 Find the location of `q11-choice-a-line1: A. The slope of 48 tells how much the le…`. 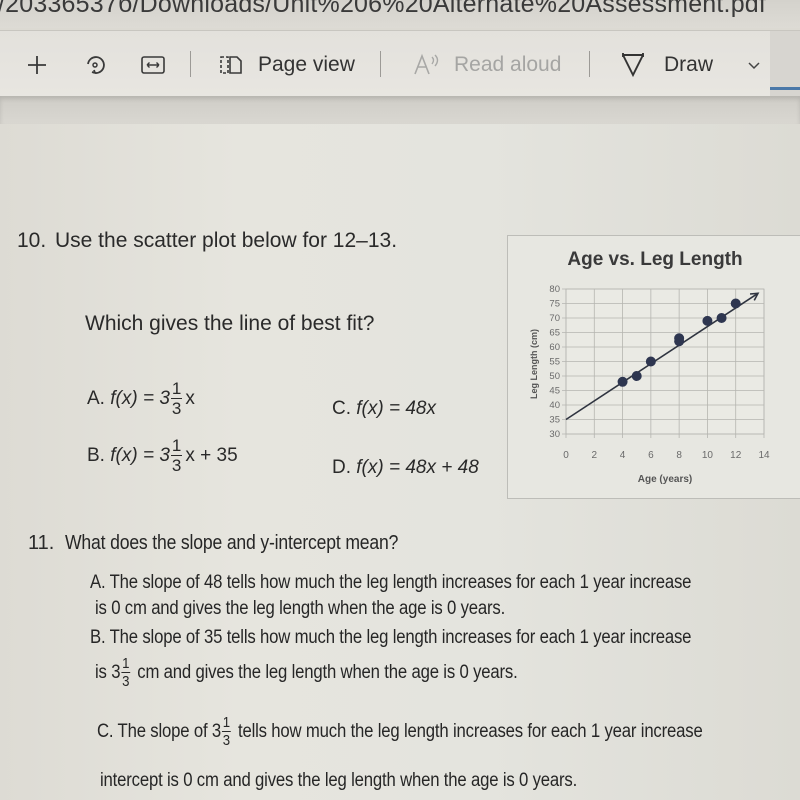

q11-choice-a-line1: A. The slope of 48 tells how much the le… is located at coordinates (391, 582).